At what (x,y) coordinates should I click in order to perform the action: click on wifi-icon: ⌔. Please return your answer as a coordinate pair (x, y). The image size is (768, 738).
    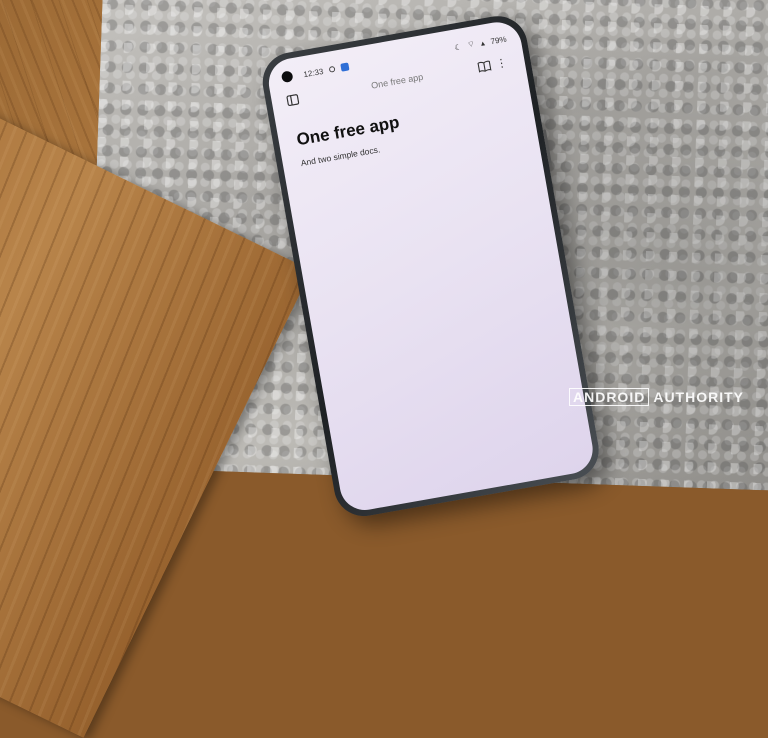
    Looking at the image, I should click on (471, 44).